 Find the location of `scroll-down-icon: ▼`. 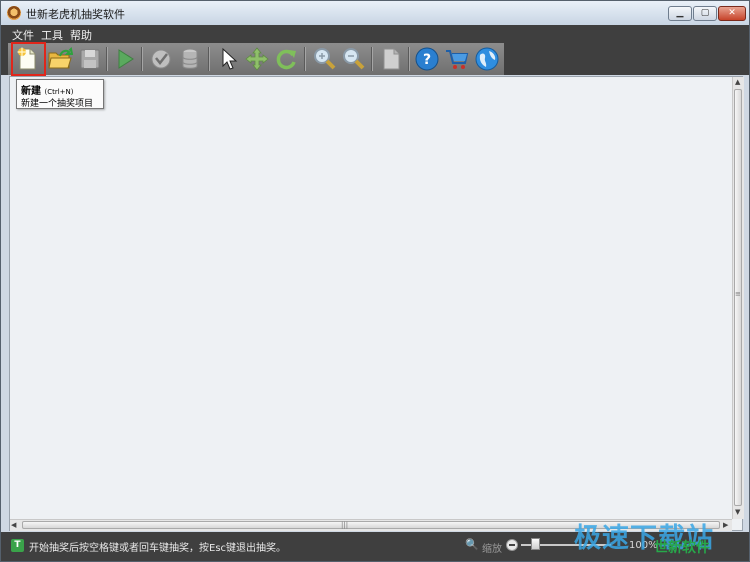

scroll-down-icon: ▼ is located at coordinates (737, 512).